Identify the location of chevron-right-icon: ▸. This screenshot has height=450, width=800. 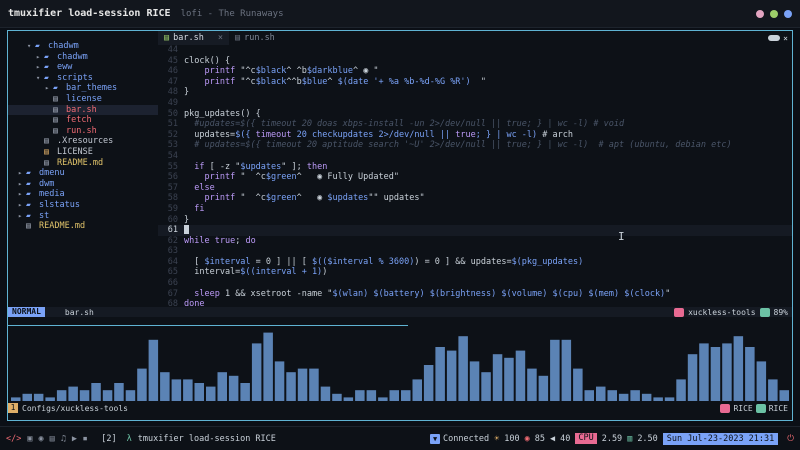
(20, 173).